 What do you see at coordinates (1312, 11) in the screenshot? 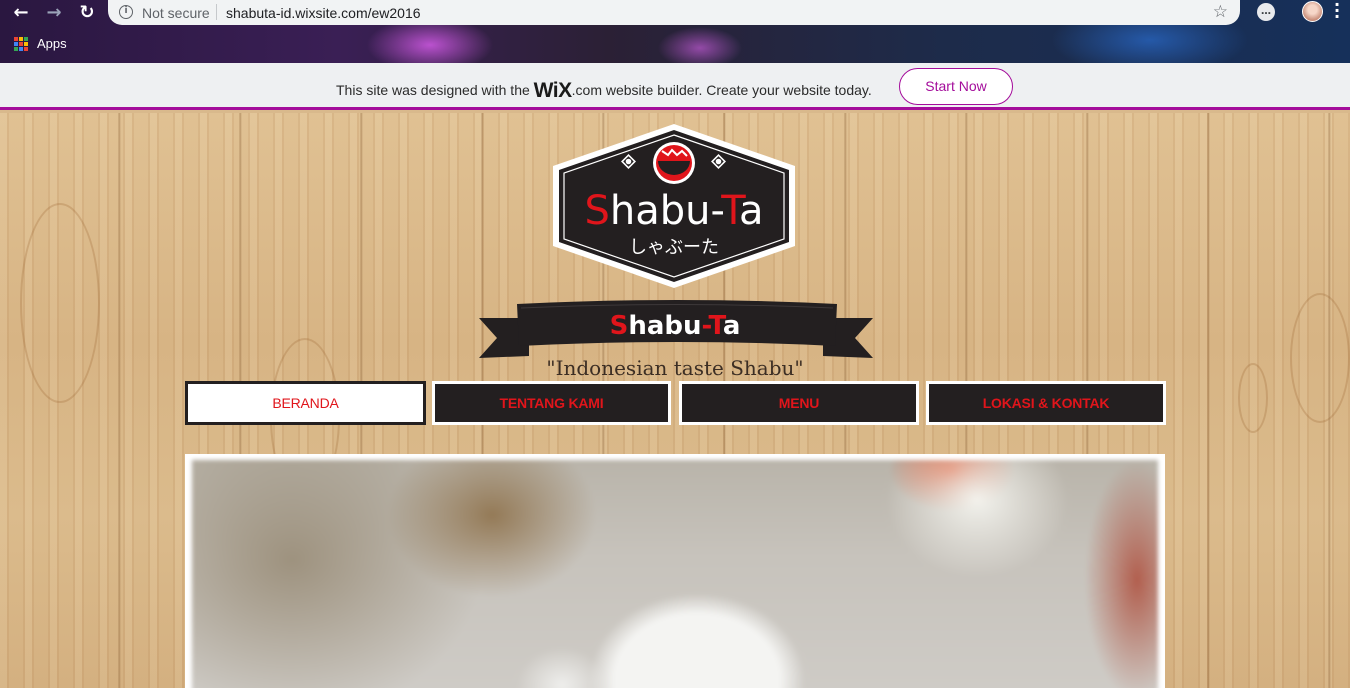
I see `profile-avatar` at bounding box center [1312, 11].